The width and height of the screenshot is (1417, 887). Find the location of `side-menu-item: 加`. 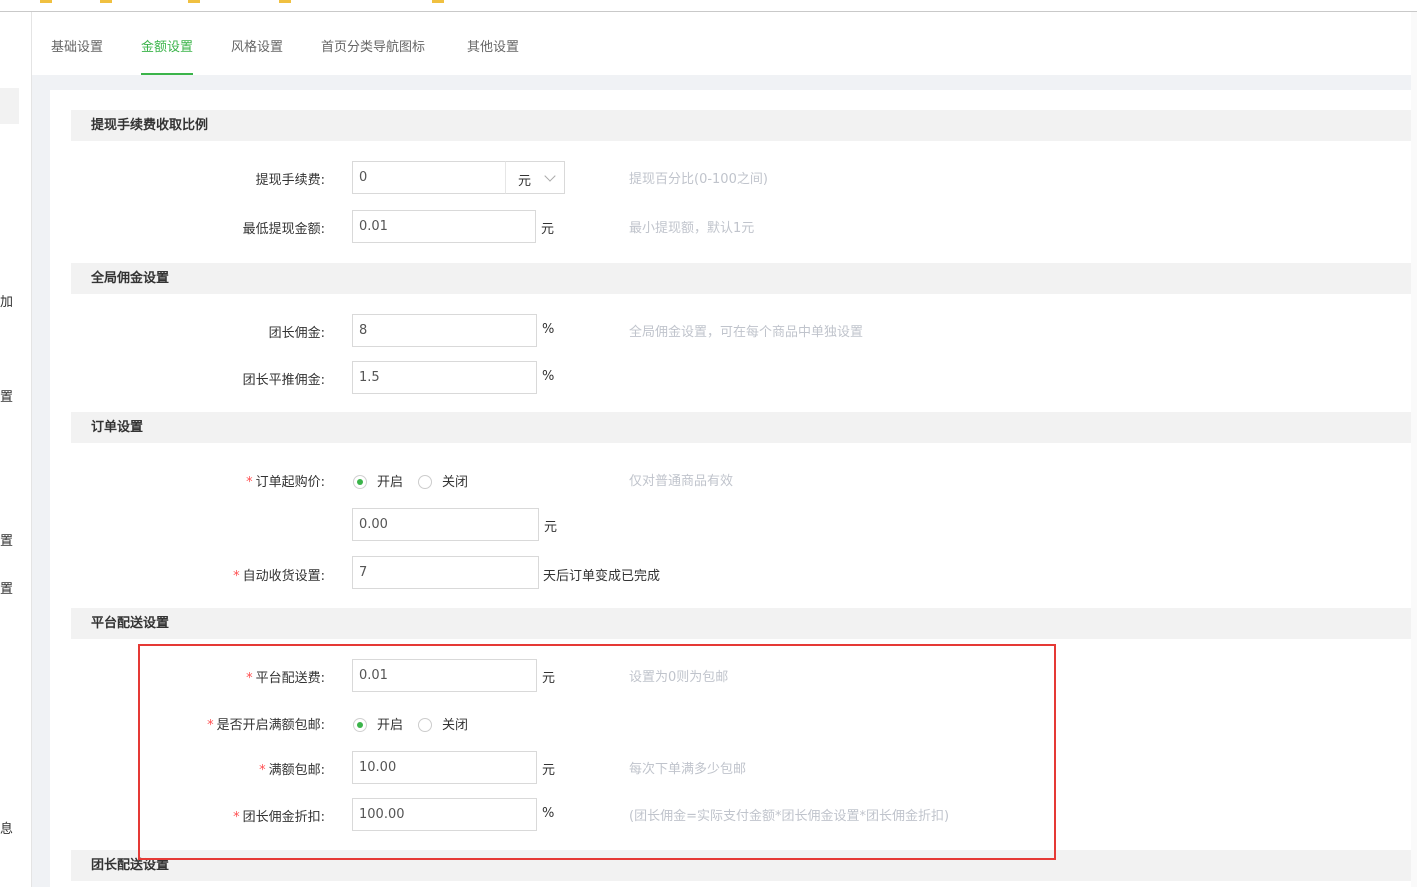

side-menu-item: 加 is located at coordinates (6, 300).